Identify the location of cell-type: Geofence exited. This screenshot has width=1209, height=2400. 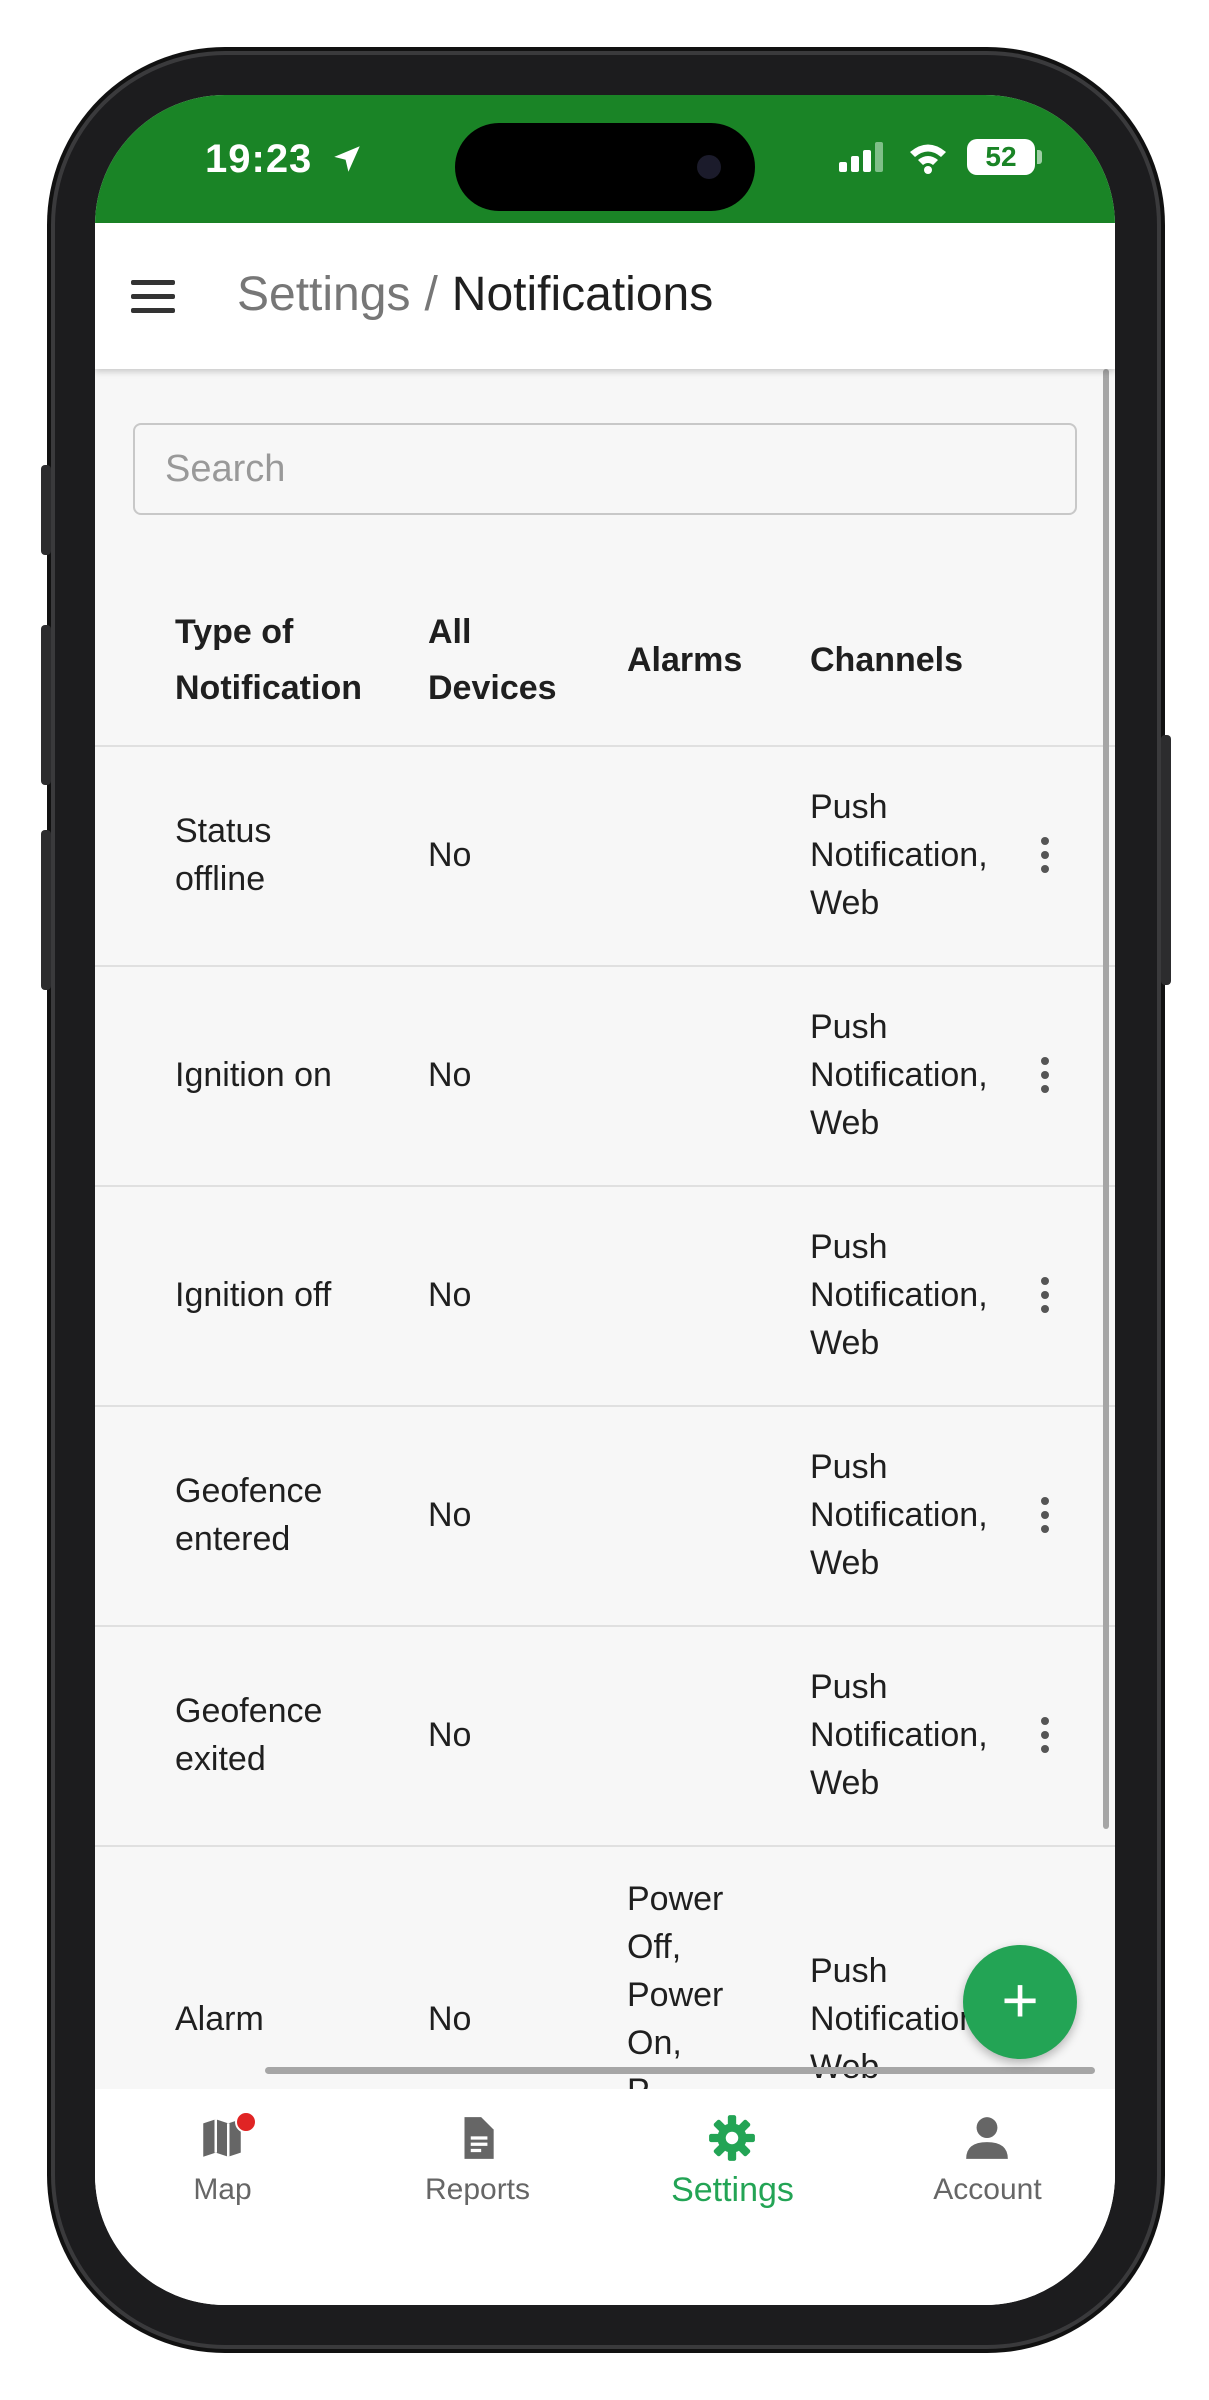
(248, 1735).